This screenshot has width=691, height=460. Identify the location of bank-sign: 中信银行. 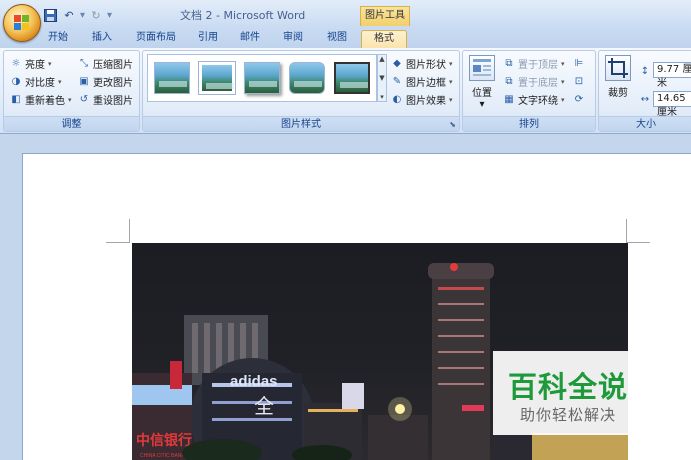
(164, 440).